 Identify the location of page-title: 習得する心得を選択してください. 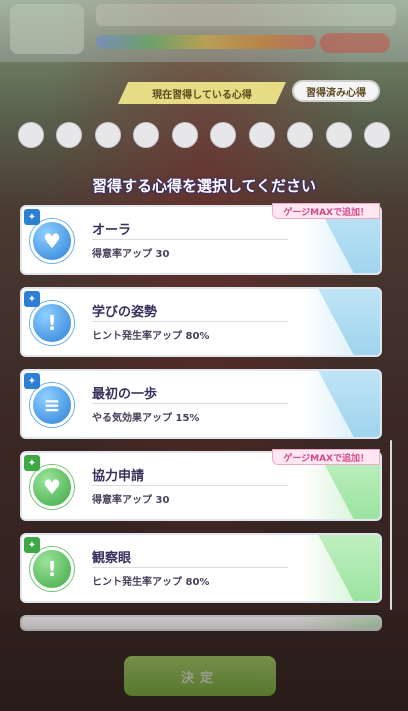
(204, 186).